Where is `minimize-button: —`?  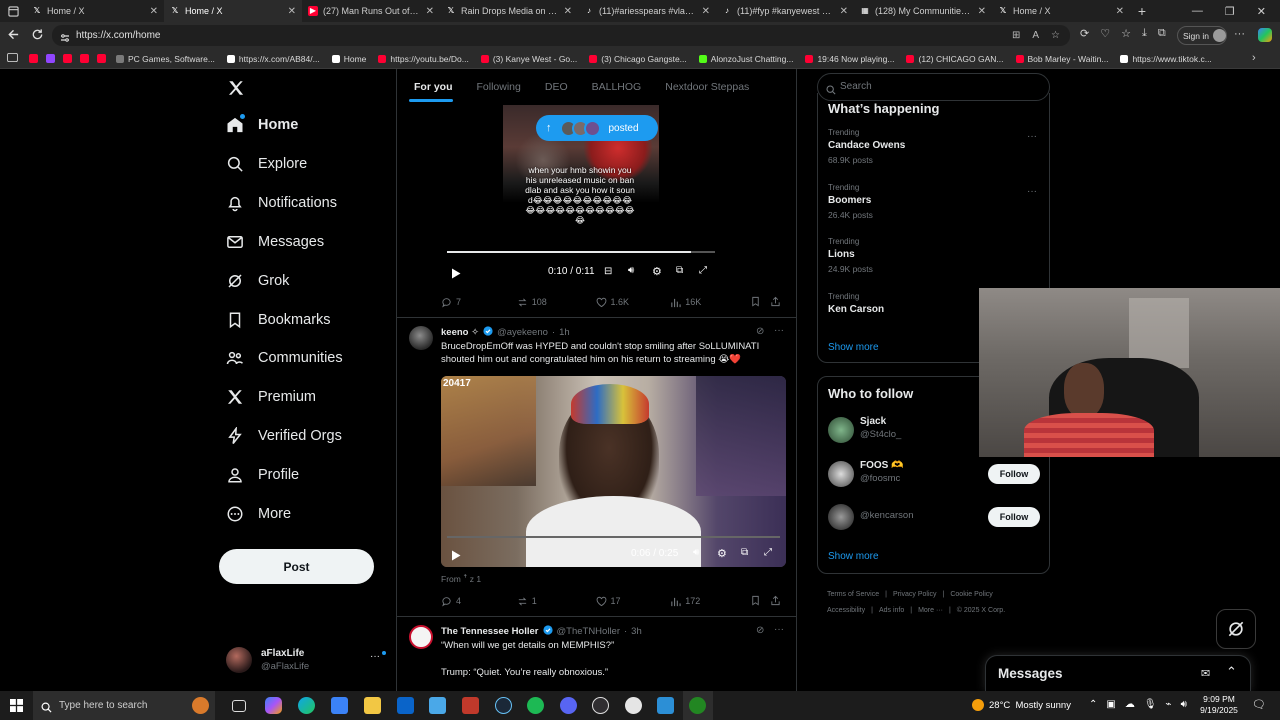 minimize-button: — is located at coordinates (1197, 11).